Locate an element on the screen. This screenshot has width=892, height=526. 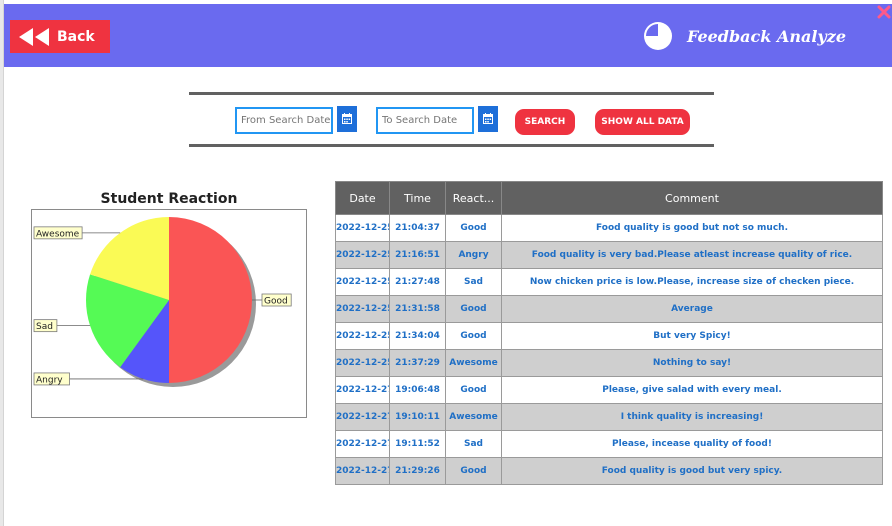
slice-label-sad: Sad is located at coordinates (62, 325).